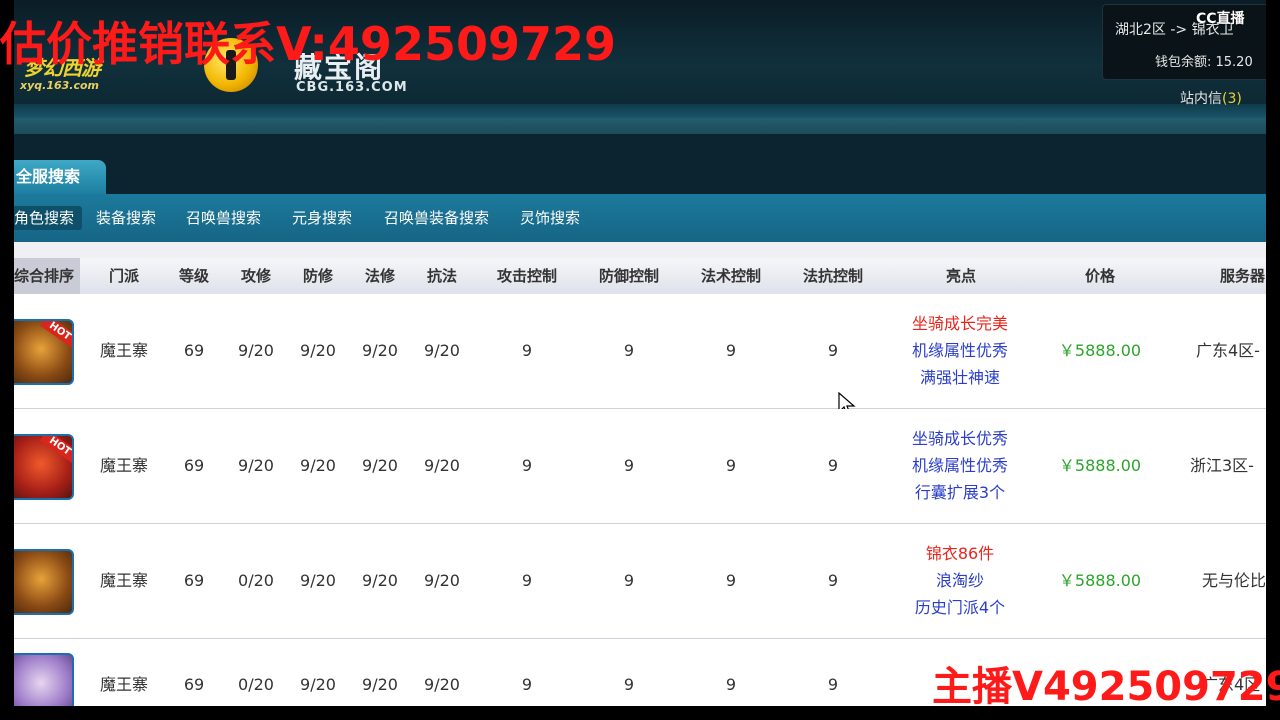 The image size is (1280, 720). What do you see at coordinates (436, 218) in the screenshot?
I see `subtab-pet-equip-search: 召唤兽装备搜索` at bounding box center [436, 218].